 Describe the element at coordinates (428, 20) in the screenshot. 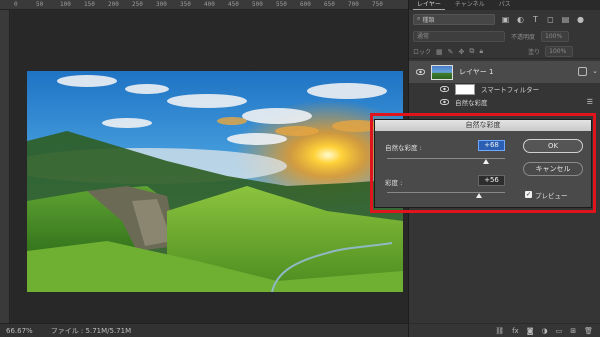

I see `filter-kind-label: 種類` at that location.